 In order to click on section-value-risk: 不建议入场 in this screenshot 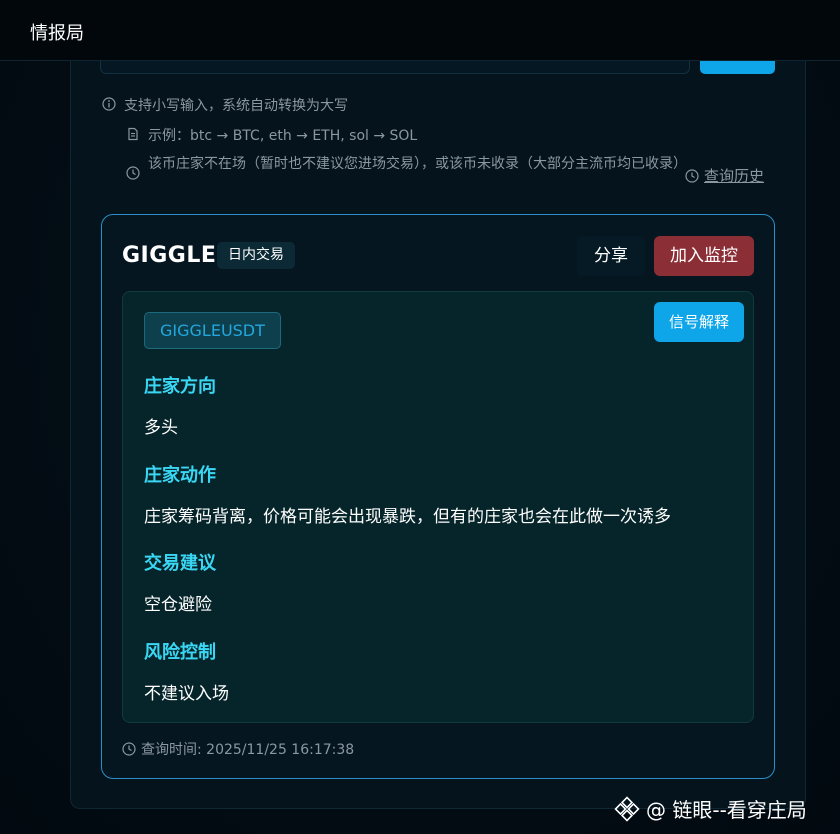, I will do `click(186, 694)`.